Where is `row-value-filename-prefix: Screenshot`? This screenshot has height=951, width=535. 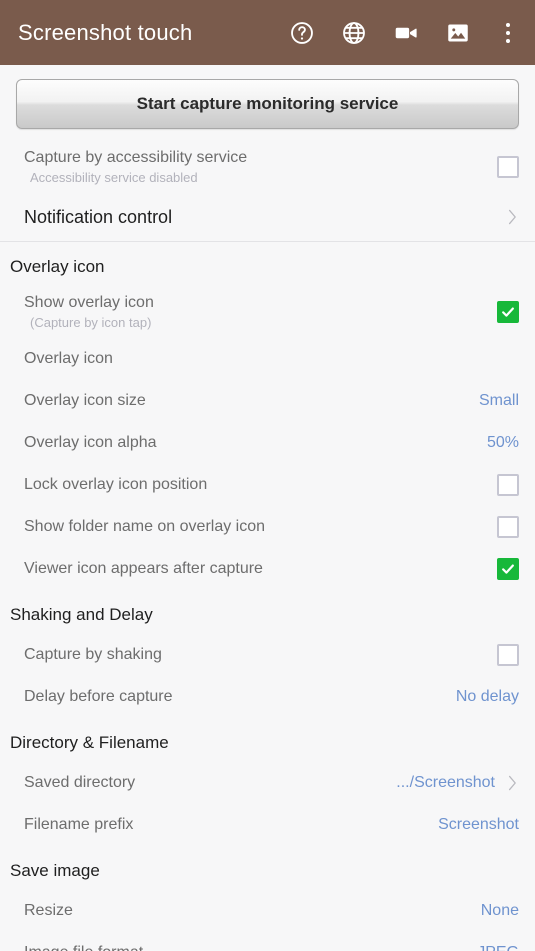 row-value-filename-prefix: Screenshot is located at coordinates (478, 824).